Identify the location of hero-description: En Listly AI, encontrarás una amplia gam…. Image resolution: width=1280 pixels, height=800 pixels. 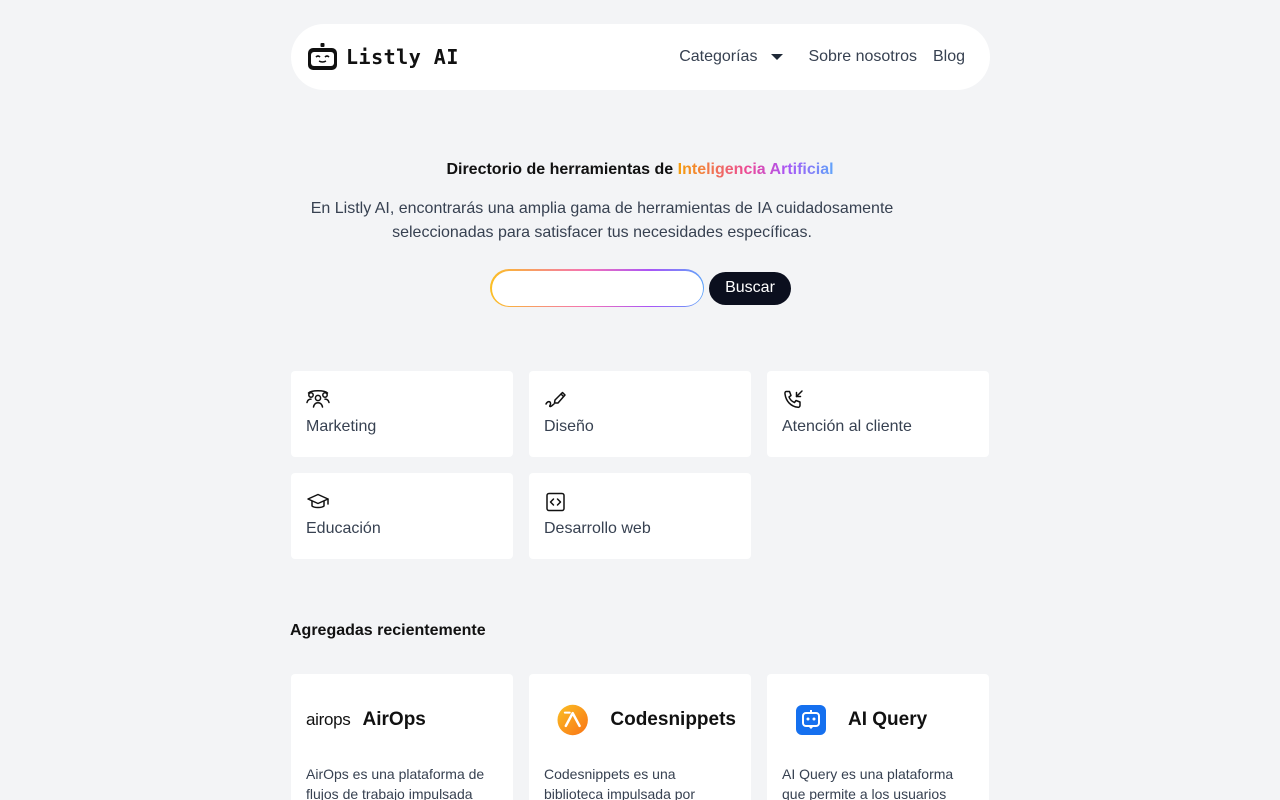
(602, 220).